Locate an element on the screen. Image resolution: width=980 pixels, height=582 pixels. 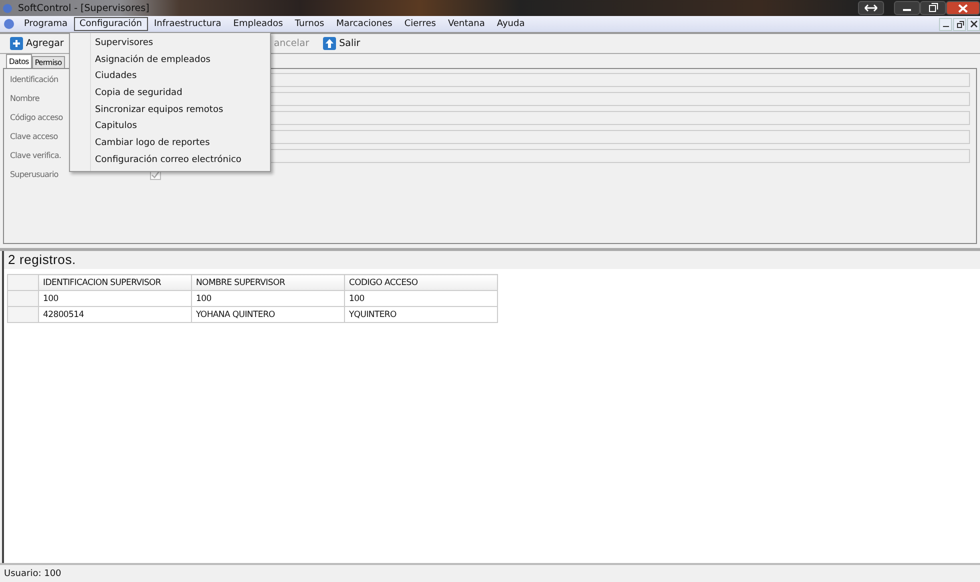
field-label: Nombre is located at coordinates (25, 98).